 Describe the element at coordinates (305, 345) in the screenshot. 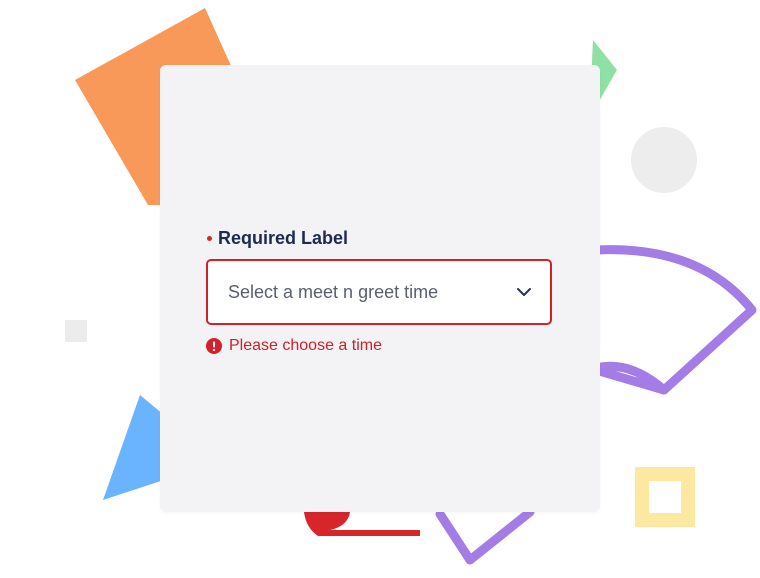

I see `error-message: Please choose a time` at that location.